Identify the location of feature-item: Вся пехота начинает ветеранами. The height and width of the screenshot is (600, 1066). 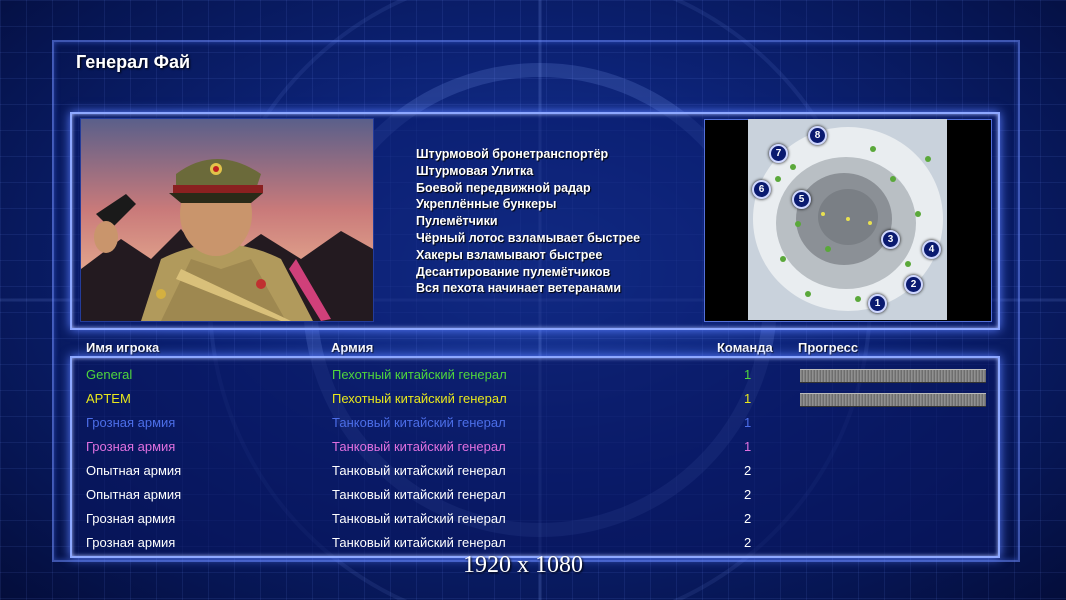
(519, 288).